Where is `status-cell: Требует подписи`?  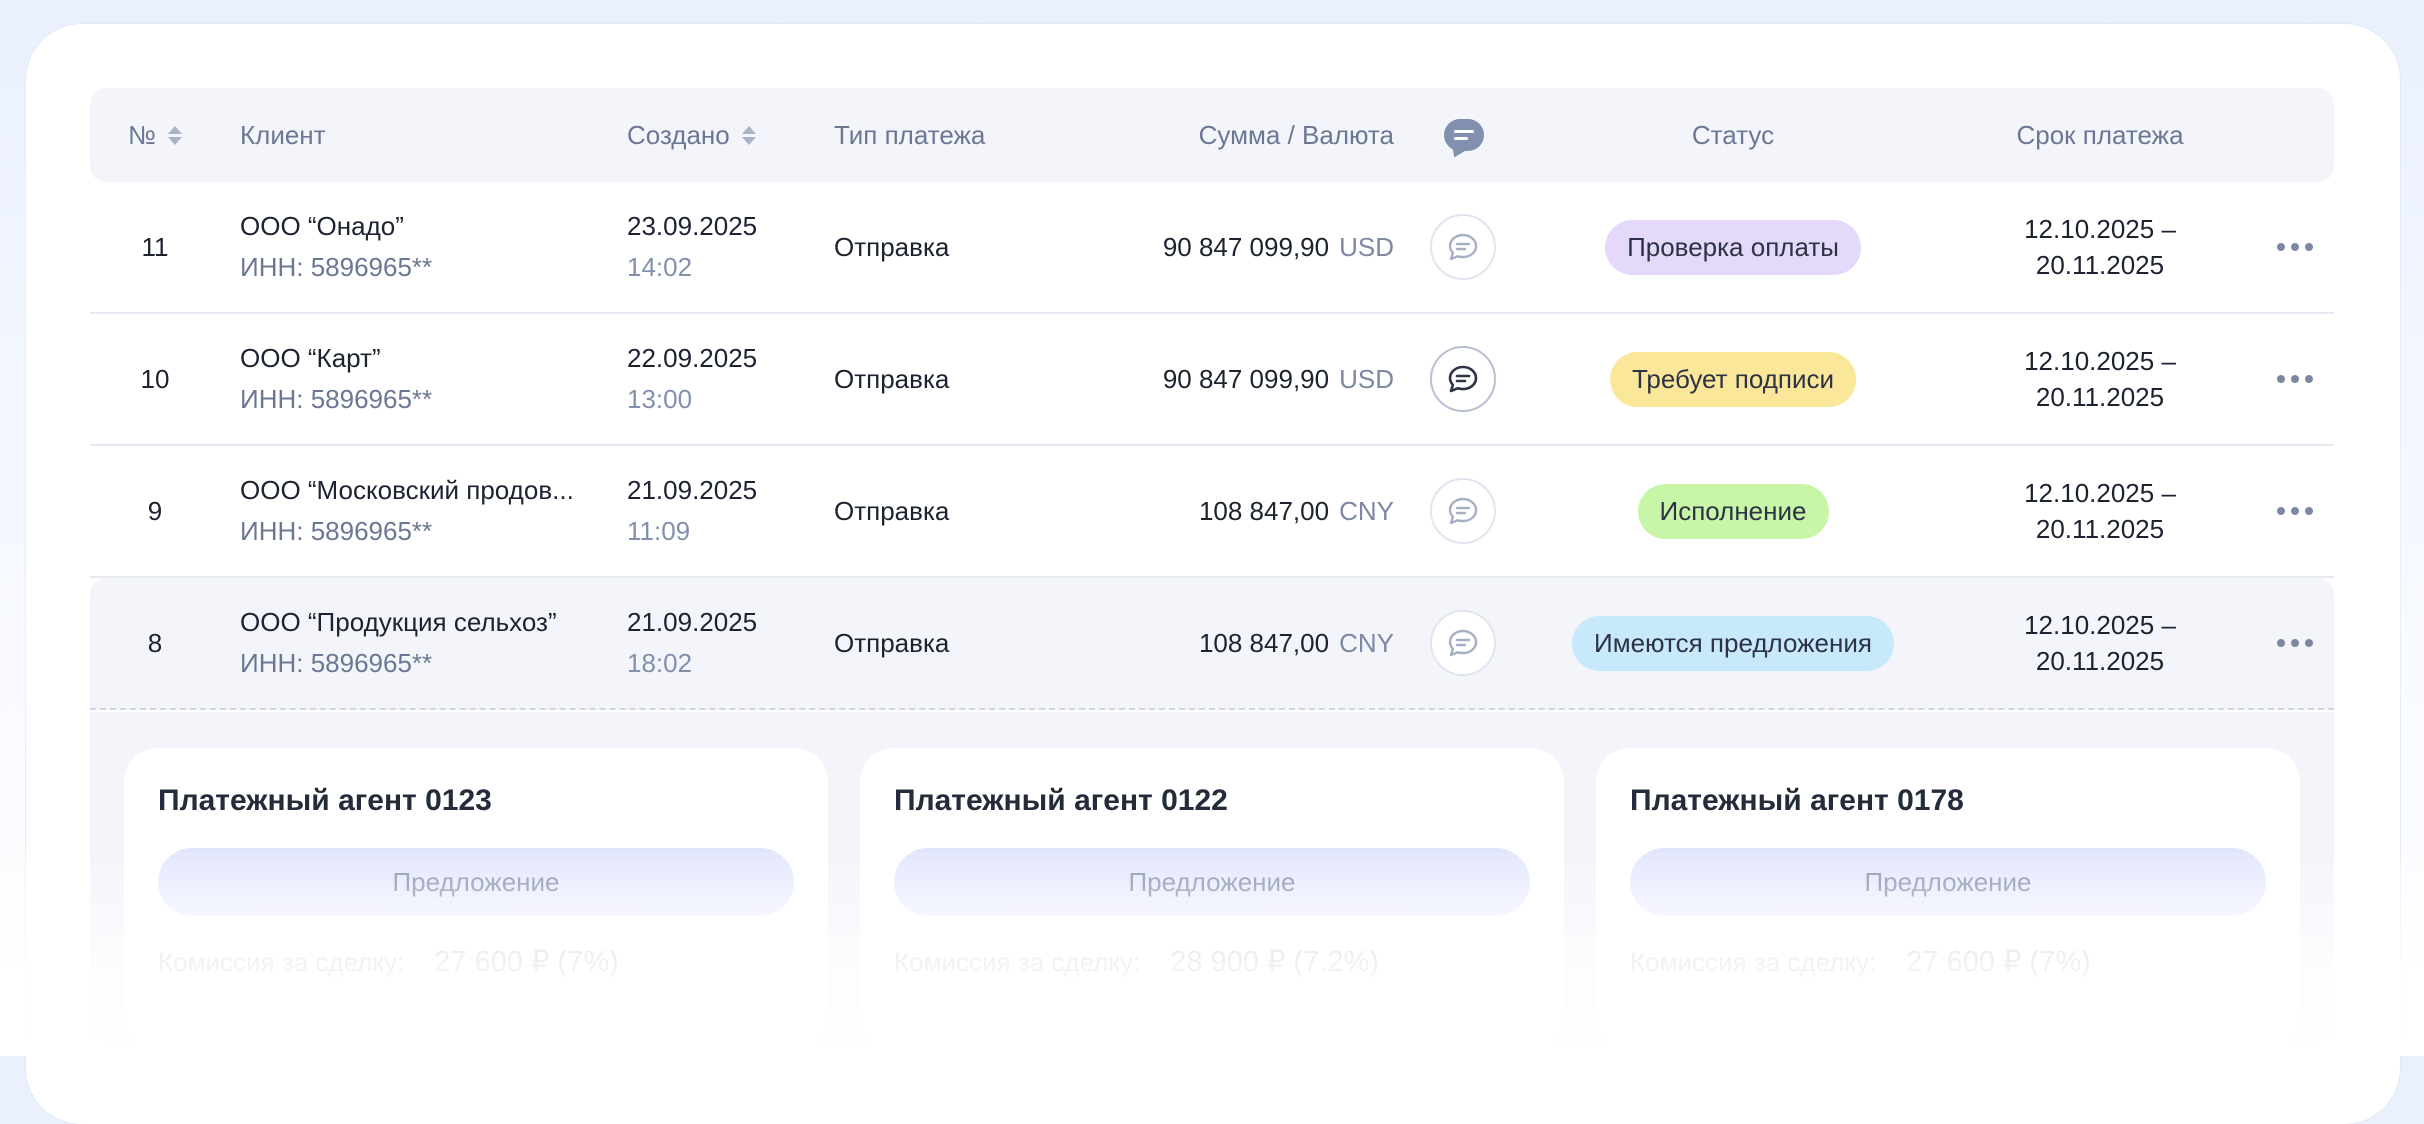
status-cell: Требует подписи is located at coordinates (1733, 379).